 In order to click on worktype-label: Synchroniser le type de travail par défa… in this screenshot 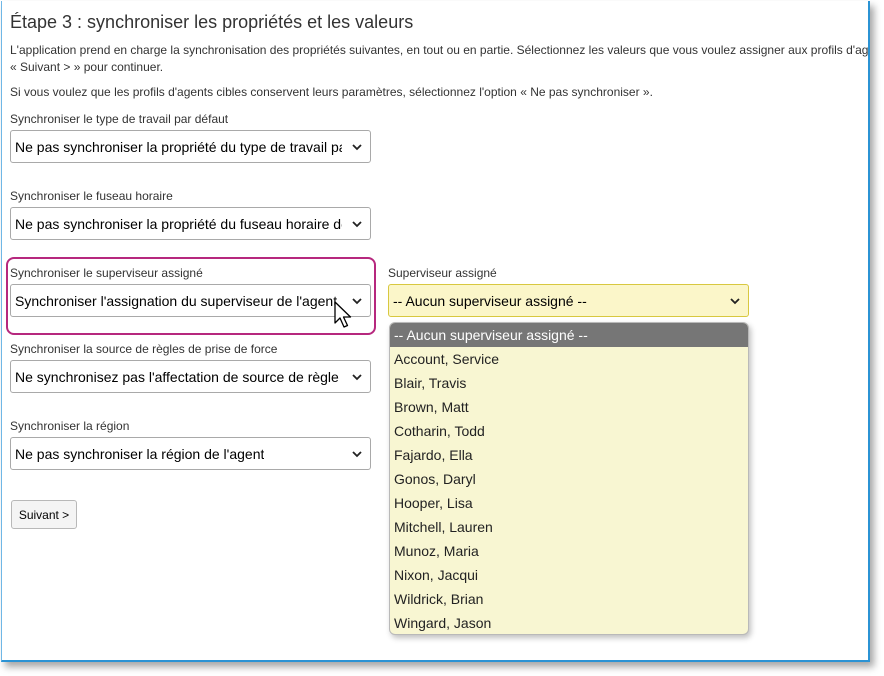, I will do `click(119, 119)`.